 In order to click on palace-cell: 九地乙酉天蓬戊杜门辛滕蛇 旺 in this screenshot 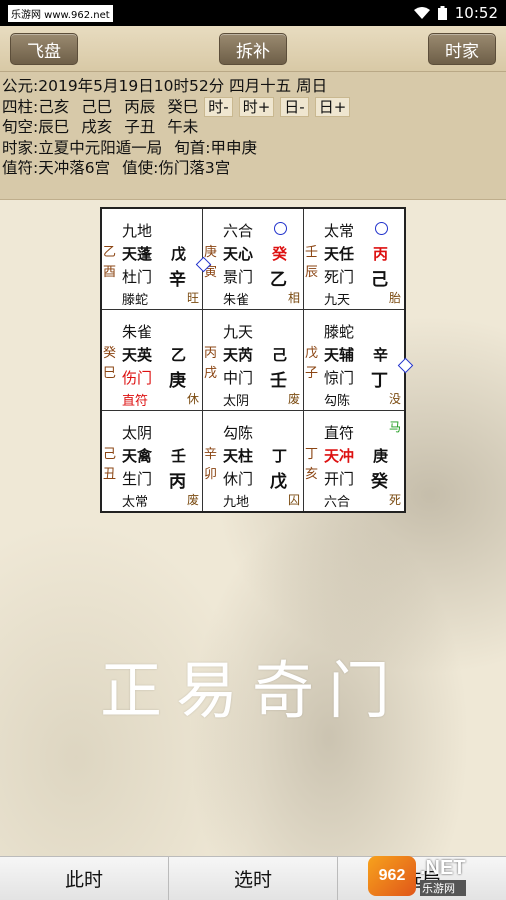, I will do `click(157, 259)`.